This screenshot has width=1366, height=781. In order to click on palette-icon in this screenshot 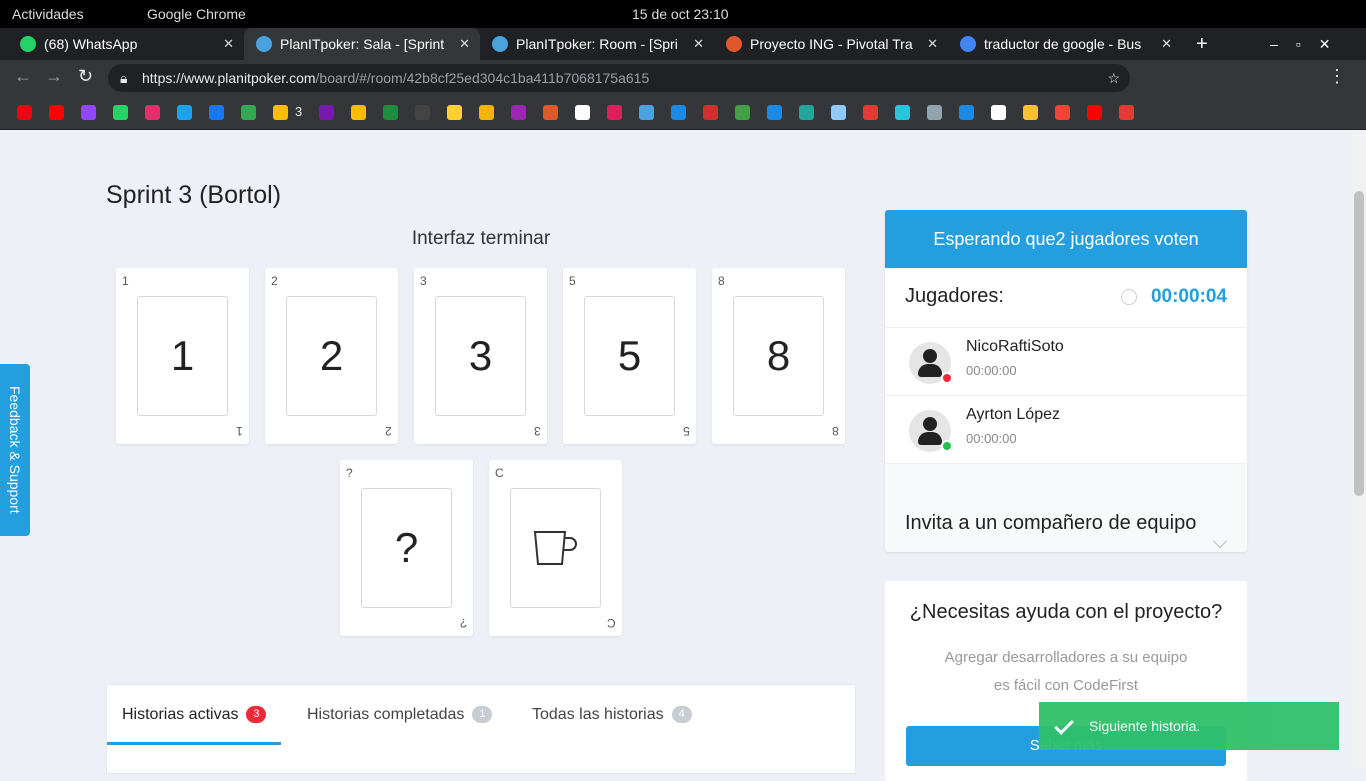, I will do `click(518, 112)`.